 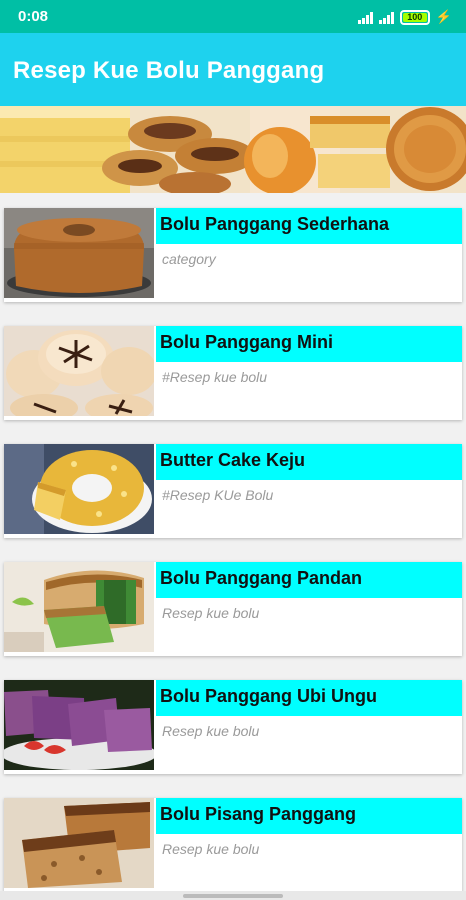 What do you see at coordinates (218, 495) in the screenshot?
I see `recipe-subtitle: #Resep KUe Bolu` at bounding box center [218, 495].